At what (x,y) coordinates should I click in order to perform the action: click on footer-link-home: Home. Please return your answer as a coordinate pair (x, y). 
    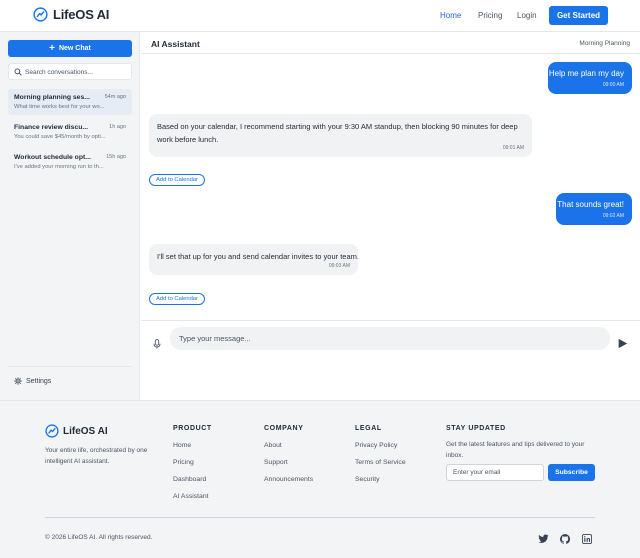
    Looking at the image, I should click on (182, 445).